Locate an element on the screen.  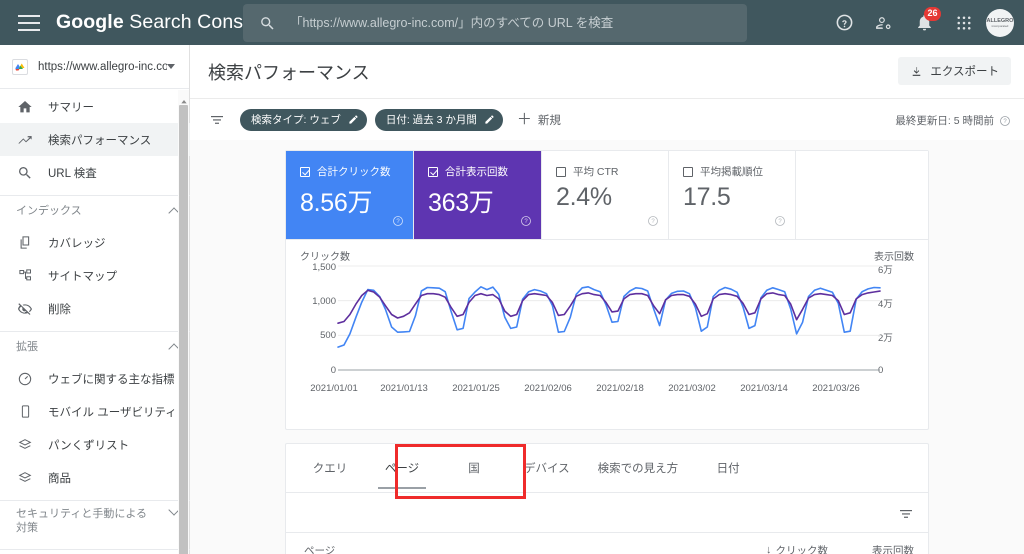
metric-average-ctr: 平均 CTR 2.4% ? is located at coordinates (605, 195).